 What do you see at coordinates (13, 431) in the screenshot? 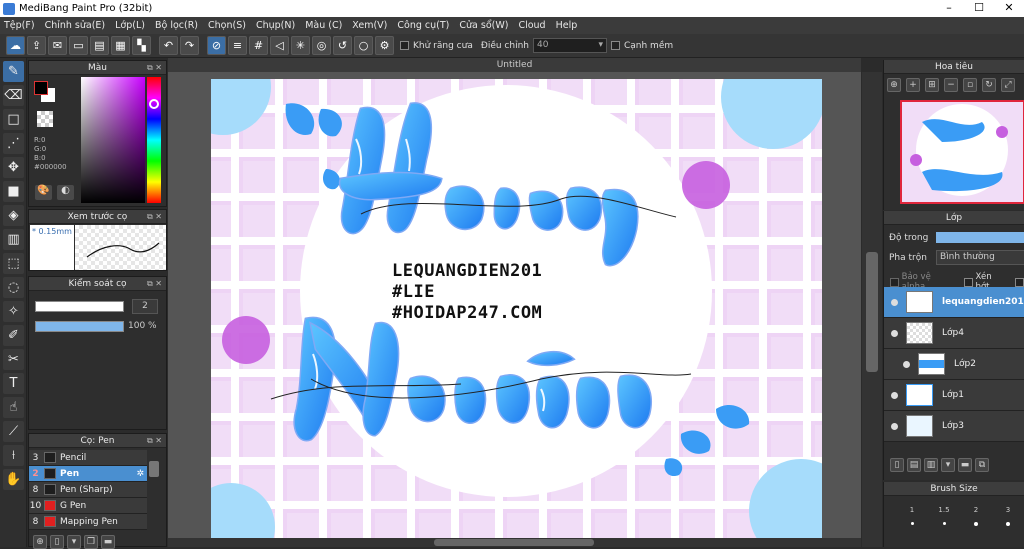
I see `divide-tool-icon: ⟋` at bounding box center [13, 431].